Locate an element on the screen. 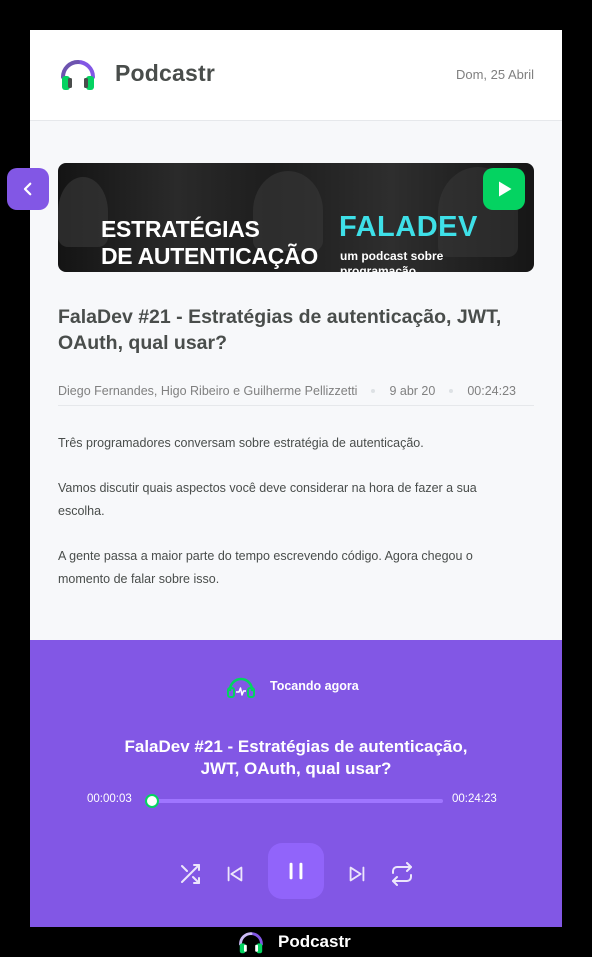  repeat-icon is located at coordinates (402, 874).